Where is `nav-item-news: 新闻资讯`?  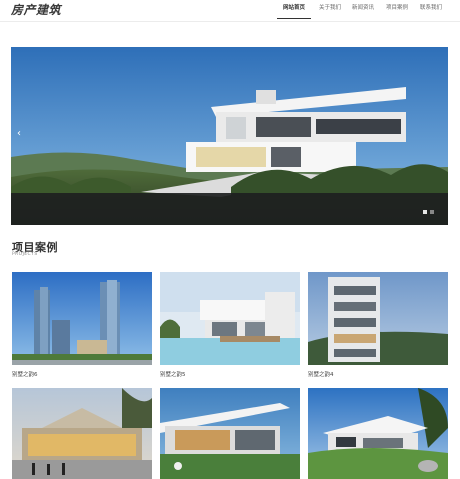 nav-item-news: 新闻资讯 is located at coordinates (363, 11).